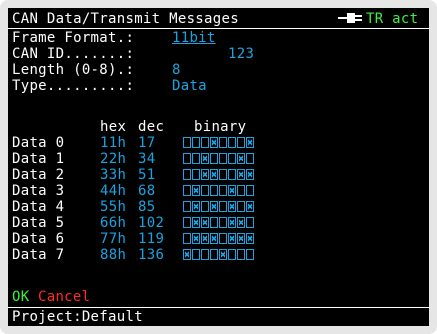 This screenshot has width=437, height=334. I want to click on dec-column-header: dec, so click(151, 127).